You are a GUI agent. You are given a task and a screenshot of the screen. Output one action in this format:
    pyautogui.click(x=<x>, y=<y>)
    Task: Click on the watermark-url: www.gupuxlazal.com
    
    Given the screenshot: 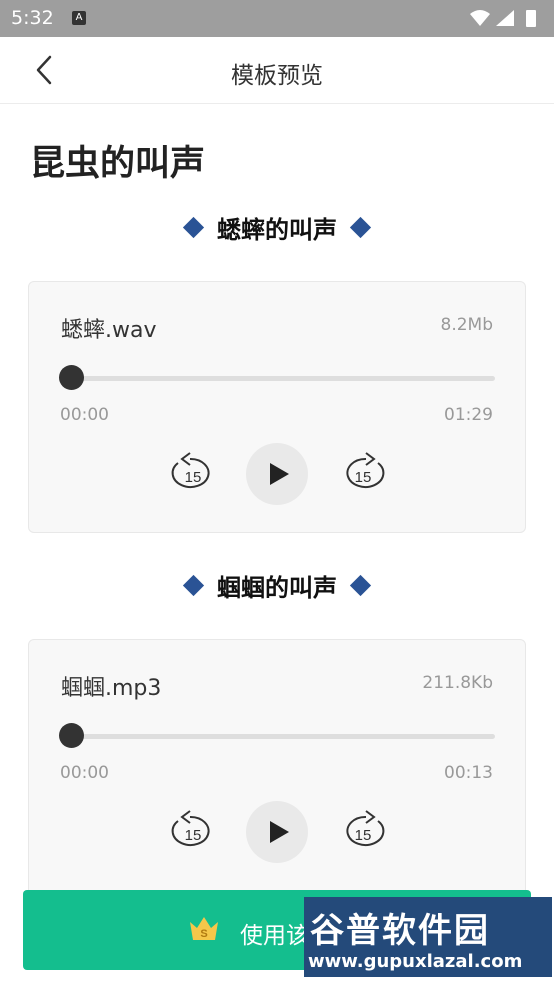 What is the action you would take?
    pyautogui.click(x=415, y=961)
    